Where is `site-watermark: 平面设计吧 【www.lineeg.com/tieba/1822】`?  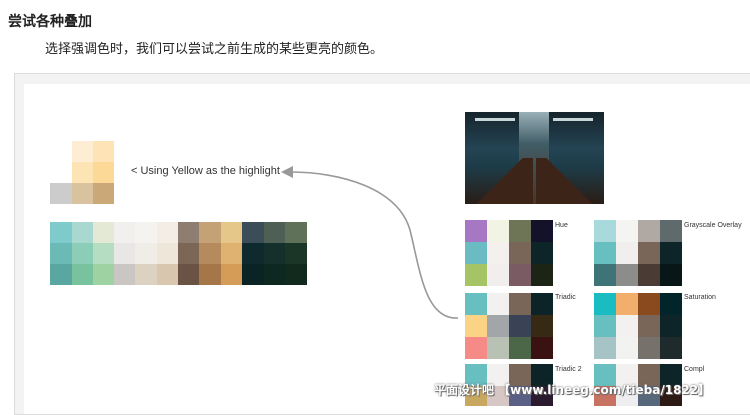 site-watermark: 平面设计吧 【www.lineeg.com/tieba/1822】 is located at coordinates (572, 390).